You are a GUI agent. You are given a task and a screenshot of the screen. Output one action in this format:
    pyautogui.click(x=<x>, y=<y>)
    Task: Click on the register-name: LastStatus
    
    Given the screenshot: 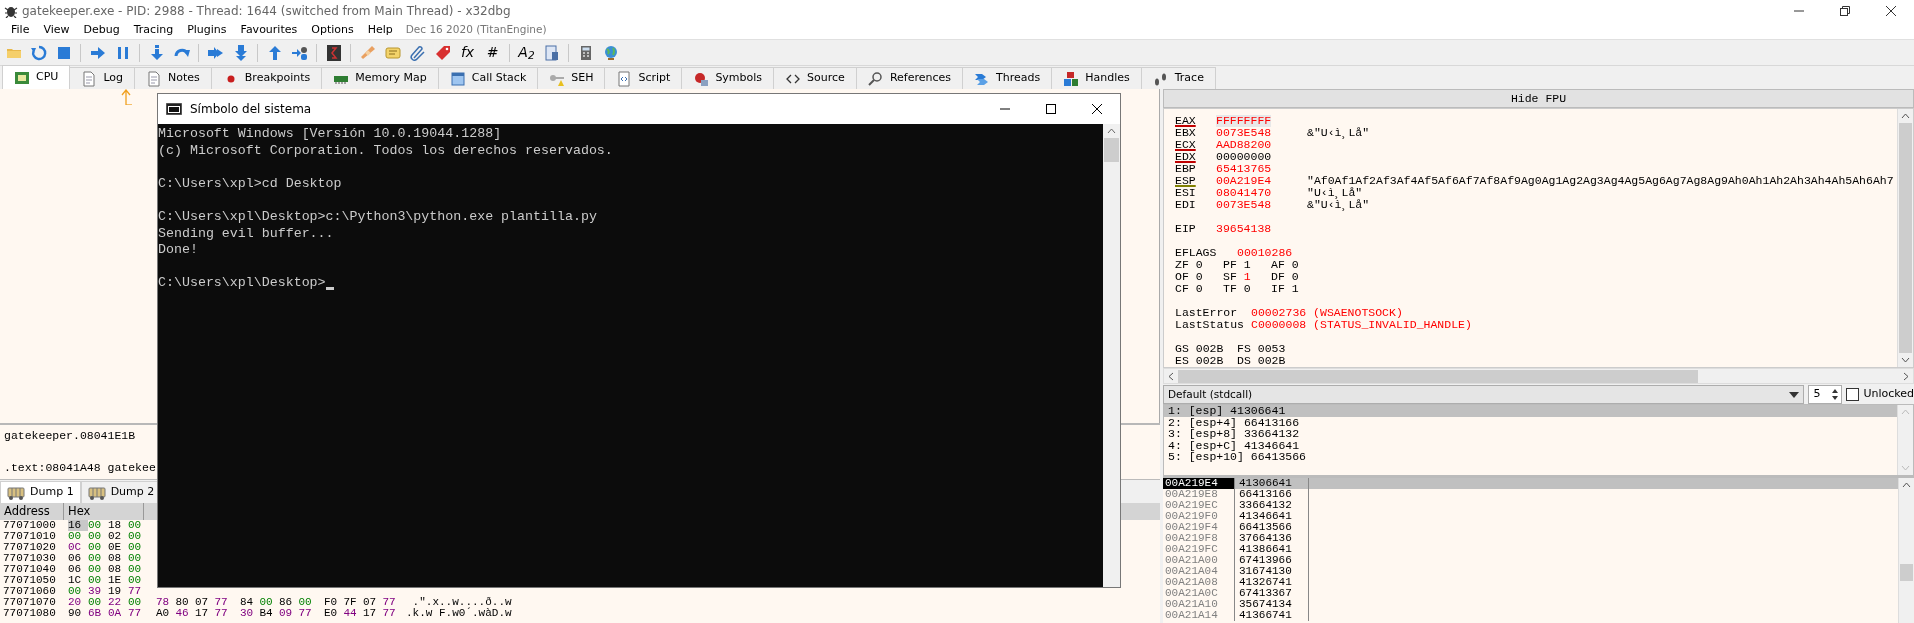 What is the action you would take?
    pyautogui.click(x=1213, y=325)
    